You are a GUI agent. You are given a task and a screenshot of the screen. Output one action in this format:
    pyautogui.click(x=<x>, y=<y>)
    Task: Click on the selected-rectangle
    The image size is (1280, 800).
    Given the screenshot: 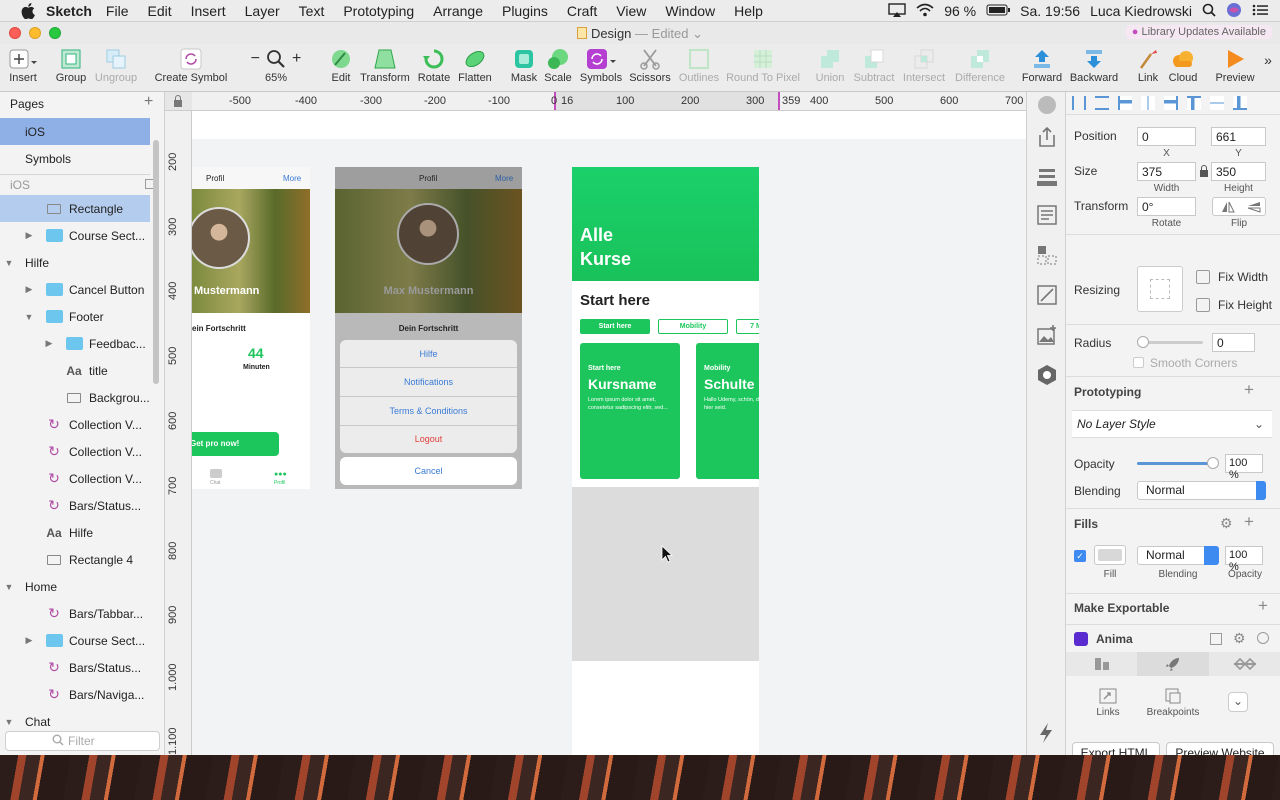 What is the action you would take?
    pyautogui.click(x=665, y=574)
    